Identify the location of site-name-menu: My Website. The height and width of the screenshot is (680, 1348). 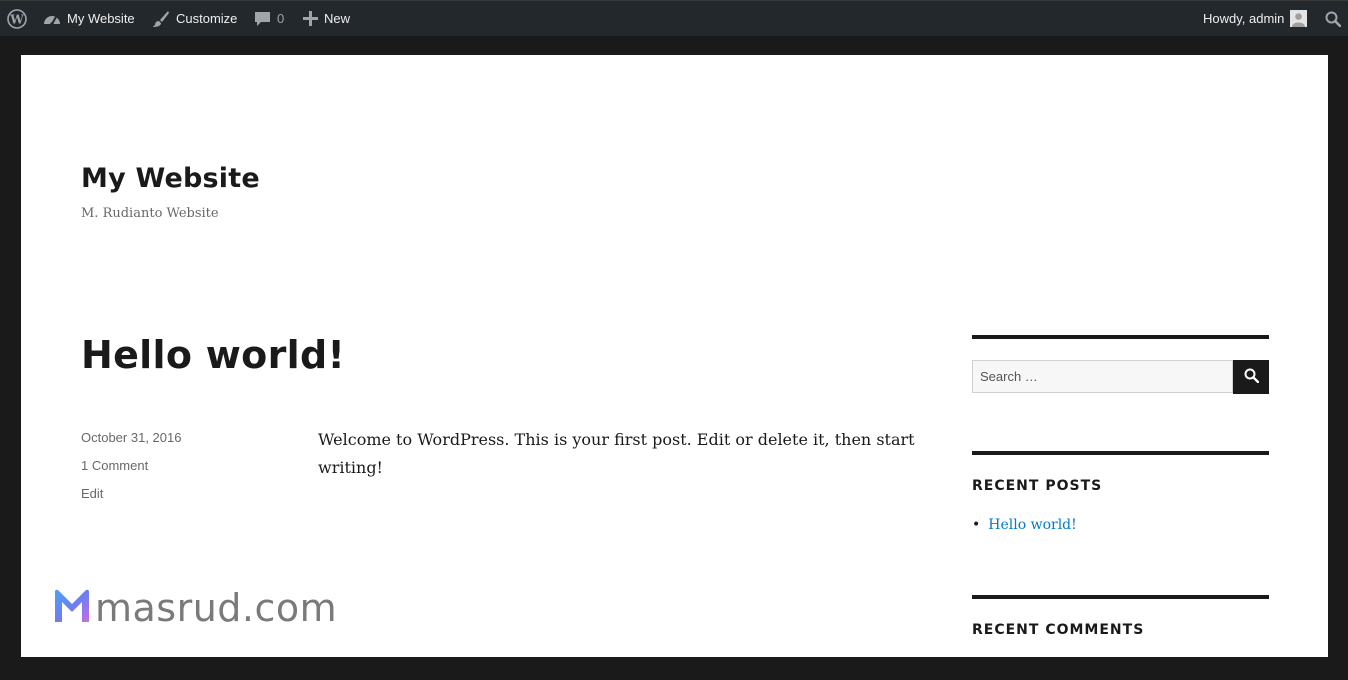
(89, 18).